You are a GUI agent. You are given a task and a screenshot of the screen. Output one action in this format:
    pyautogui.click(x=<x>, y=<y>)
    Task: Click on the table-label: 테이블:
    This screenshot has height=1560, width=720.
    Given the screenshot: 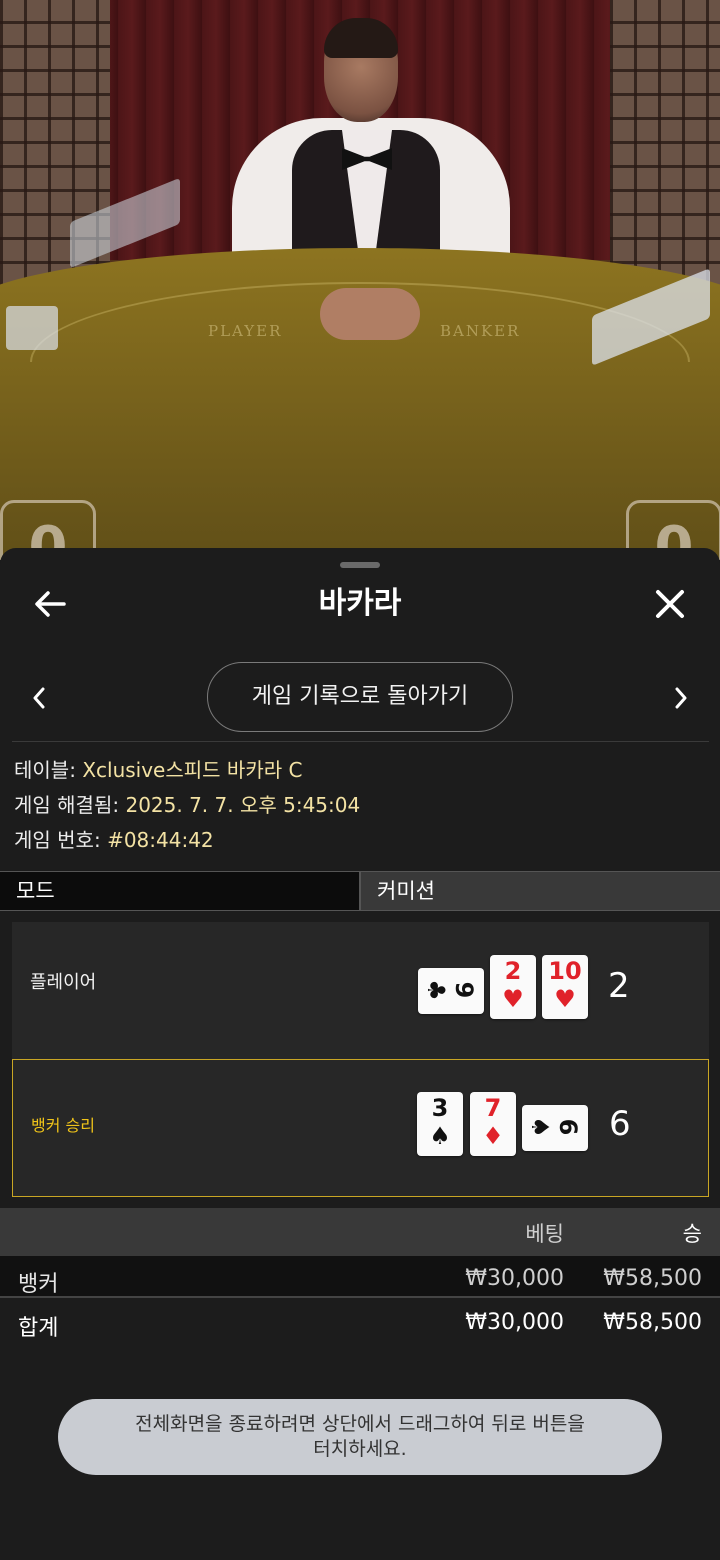 What is the action you would take?
    pyautogui.click(x=45, y=770)
    